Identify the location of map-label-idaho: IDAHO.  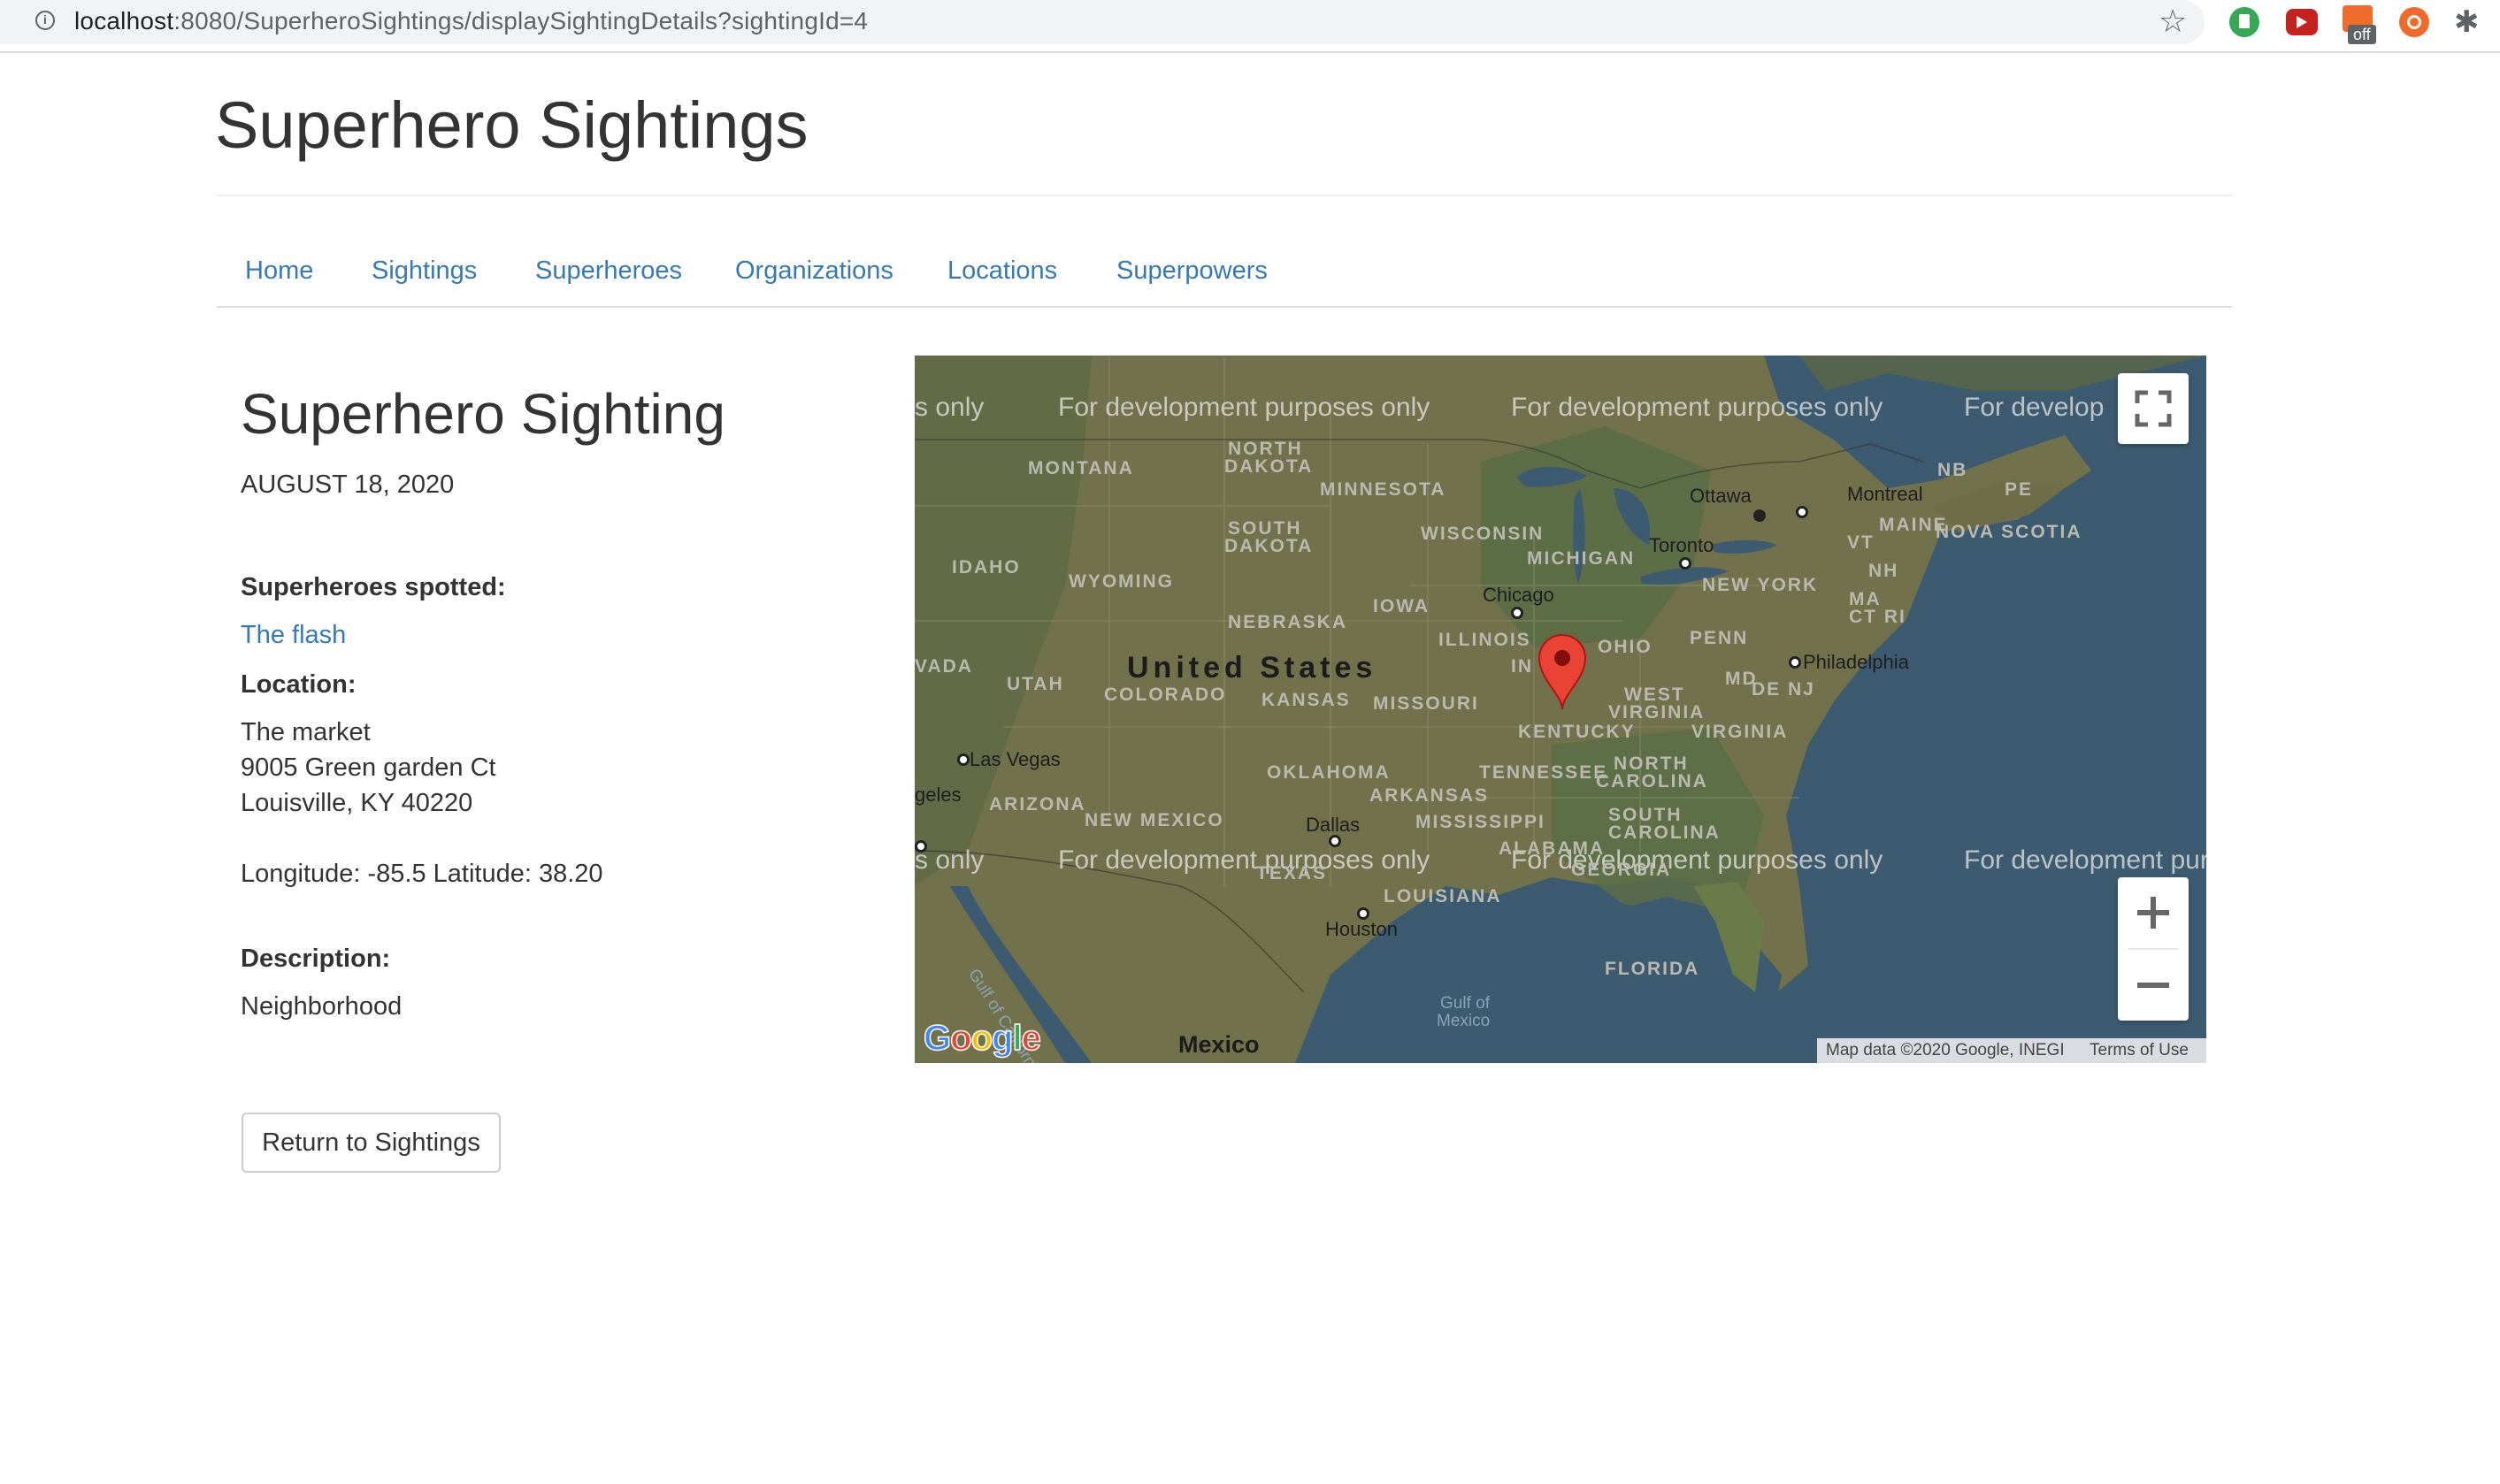
(986, 567).